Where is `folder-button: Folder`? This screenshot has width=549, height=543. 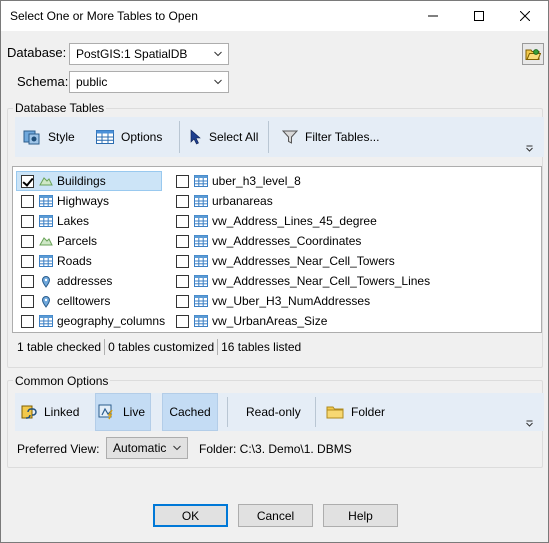
folder-button: Folder is located at coordinates (355, 412).